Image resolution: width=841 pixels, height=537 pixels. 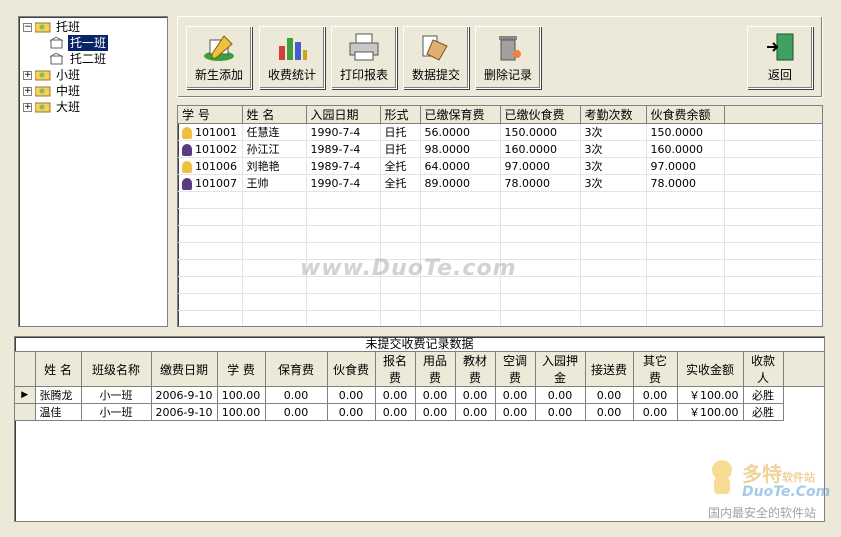 What do you see at coordinates (184, 369) in the screenshot?
I see `col-header-pay-date: 缴费日期` at bounding box center [184, 369].